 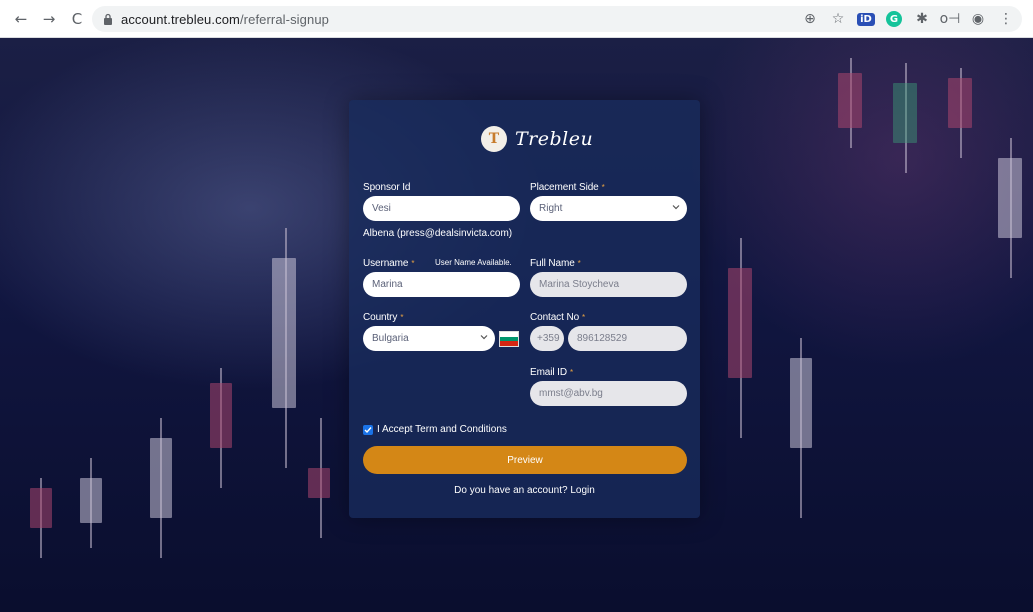 I want to click on key-icon: o⊣, so click(x=950, y=19).